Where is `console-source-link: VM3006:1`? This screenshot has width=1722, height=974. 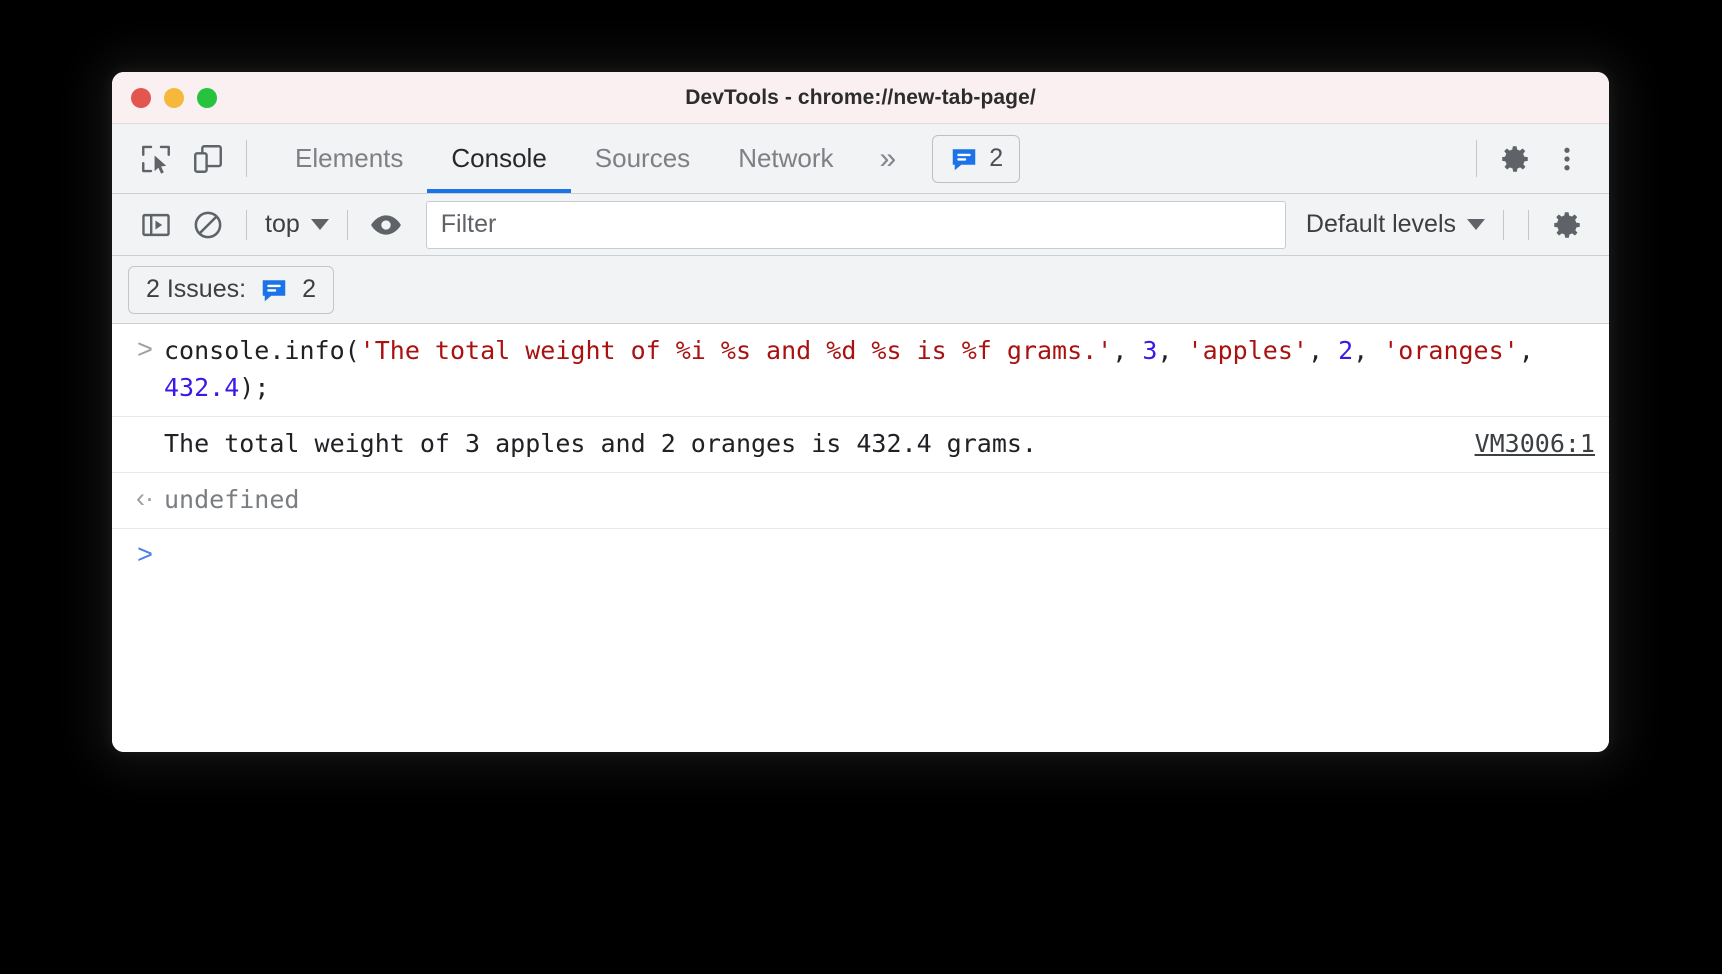
console-source-link: VM3006:1 is located at coordinates (1525, 443).